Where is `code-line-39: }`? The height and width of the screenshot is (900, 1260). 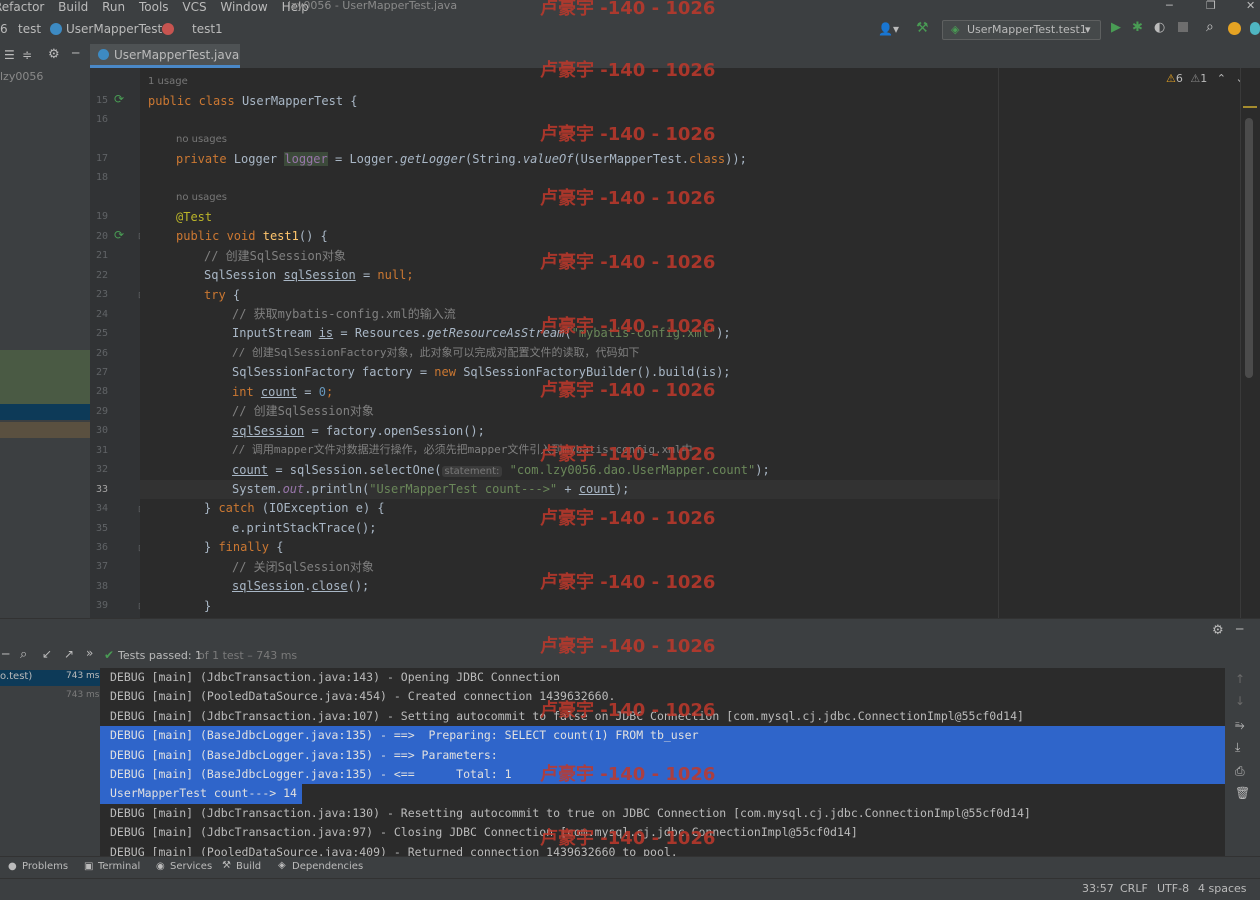
code-line-39: } is located at coordinates (208, 606).